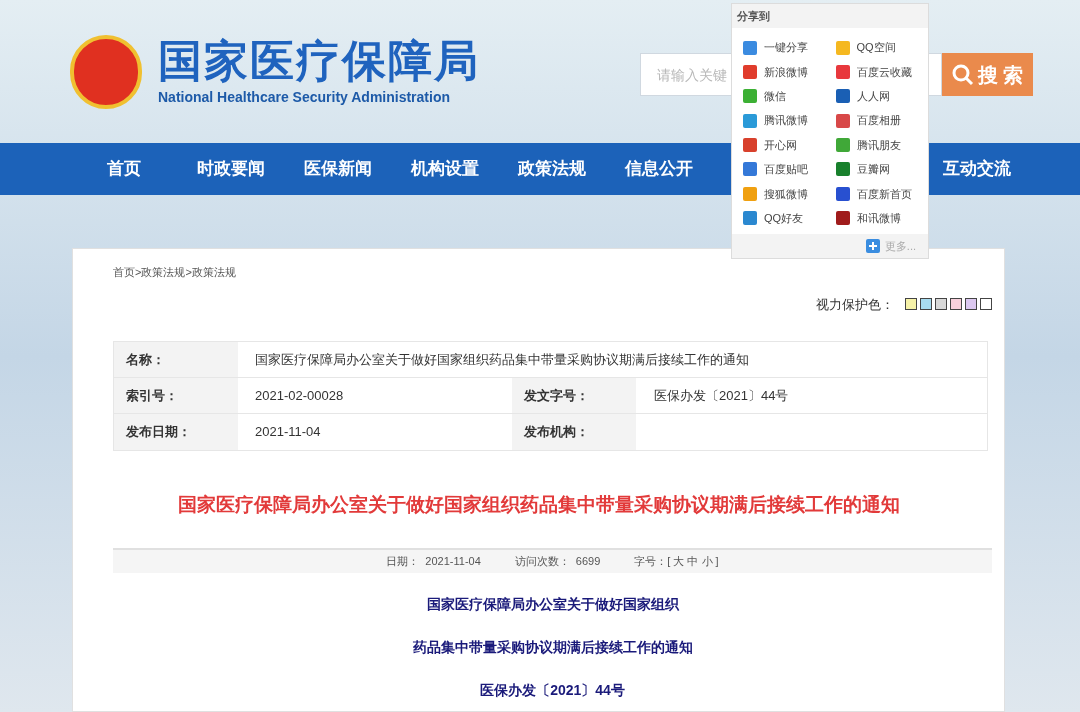 The image size is (1080, 712). Describe the element at coordinates (453, 561) in the screenshot. I see `meta-value: 2021-11-04` at that location.